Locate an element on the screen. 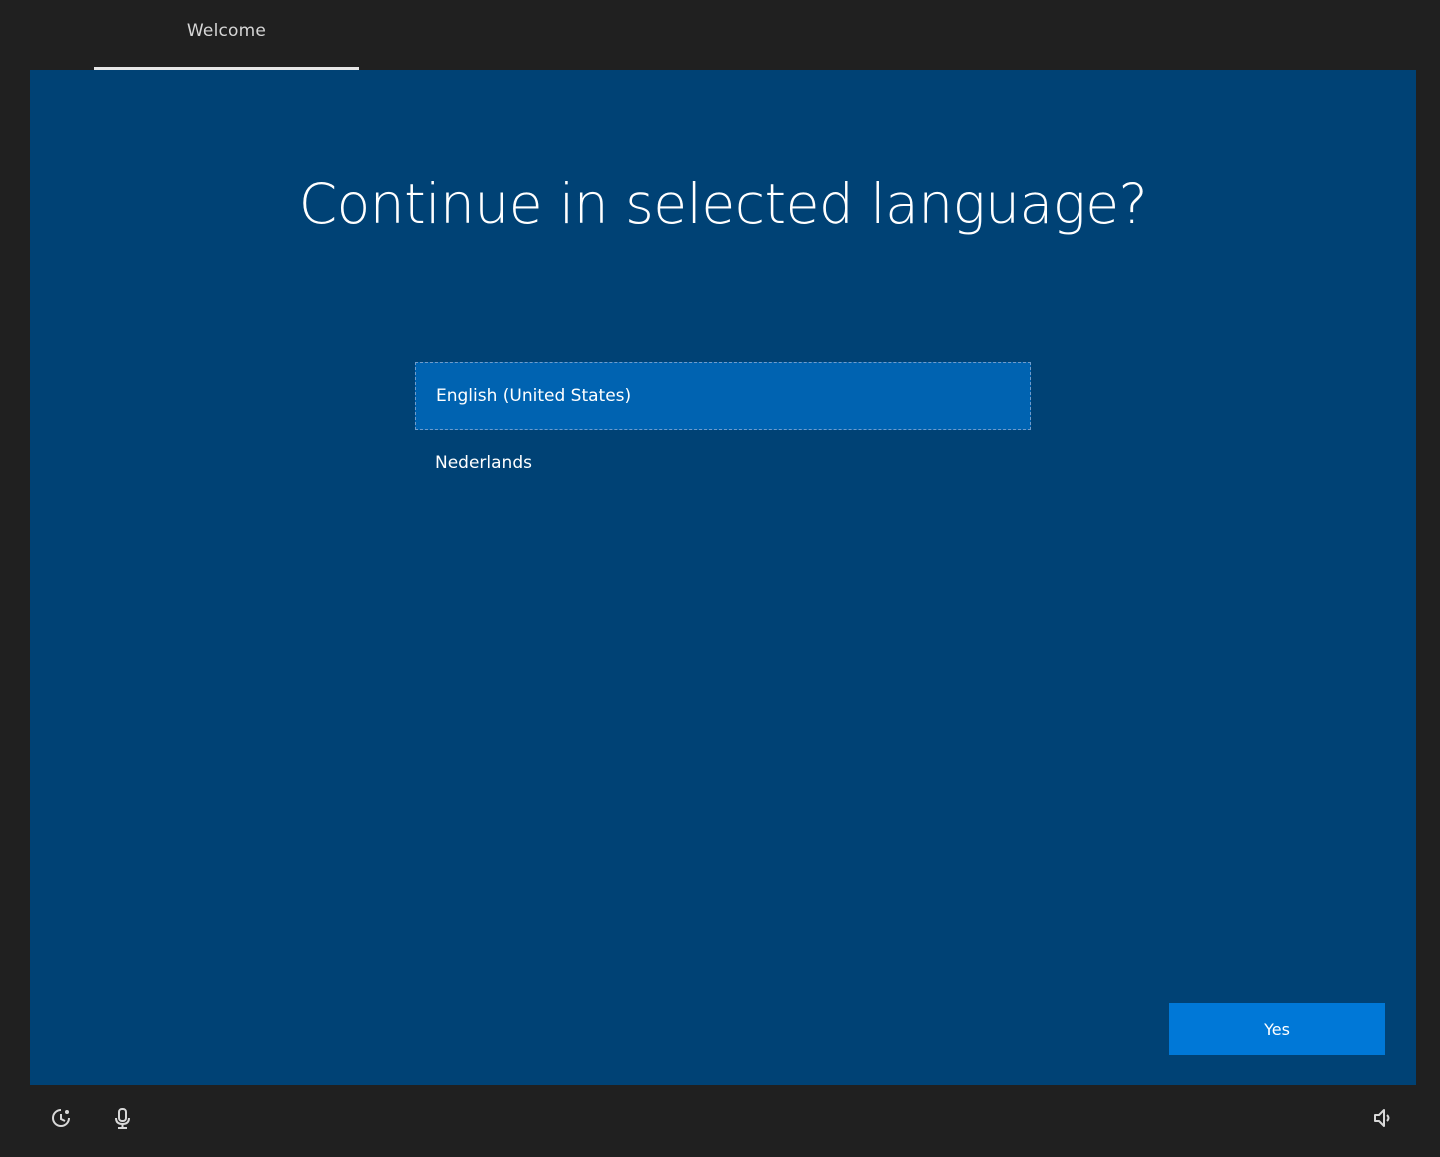 This screenshot has height=1157, width=1440. yes-button: Yes is located at coordinates (1277, 1029).